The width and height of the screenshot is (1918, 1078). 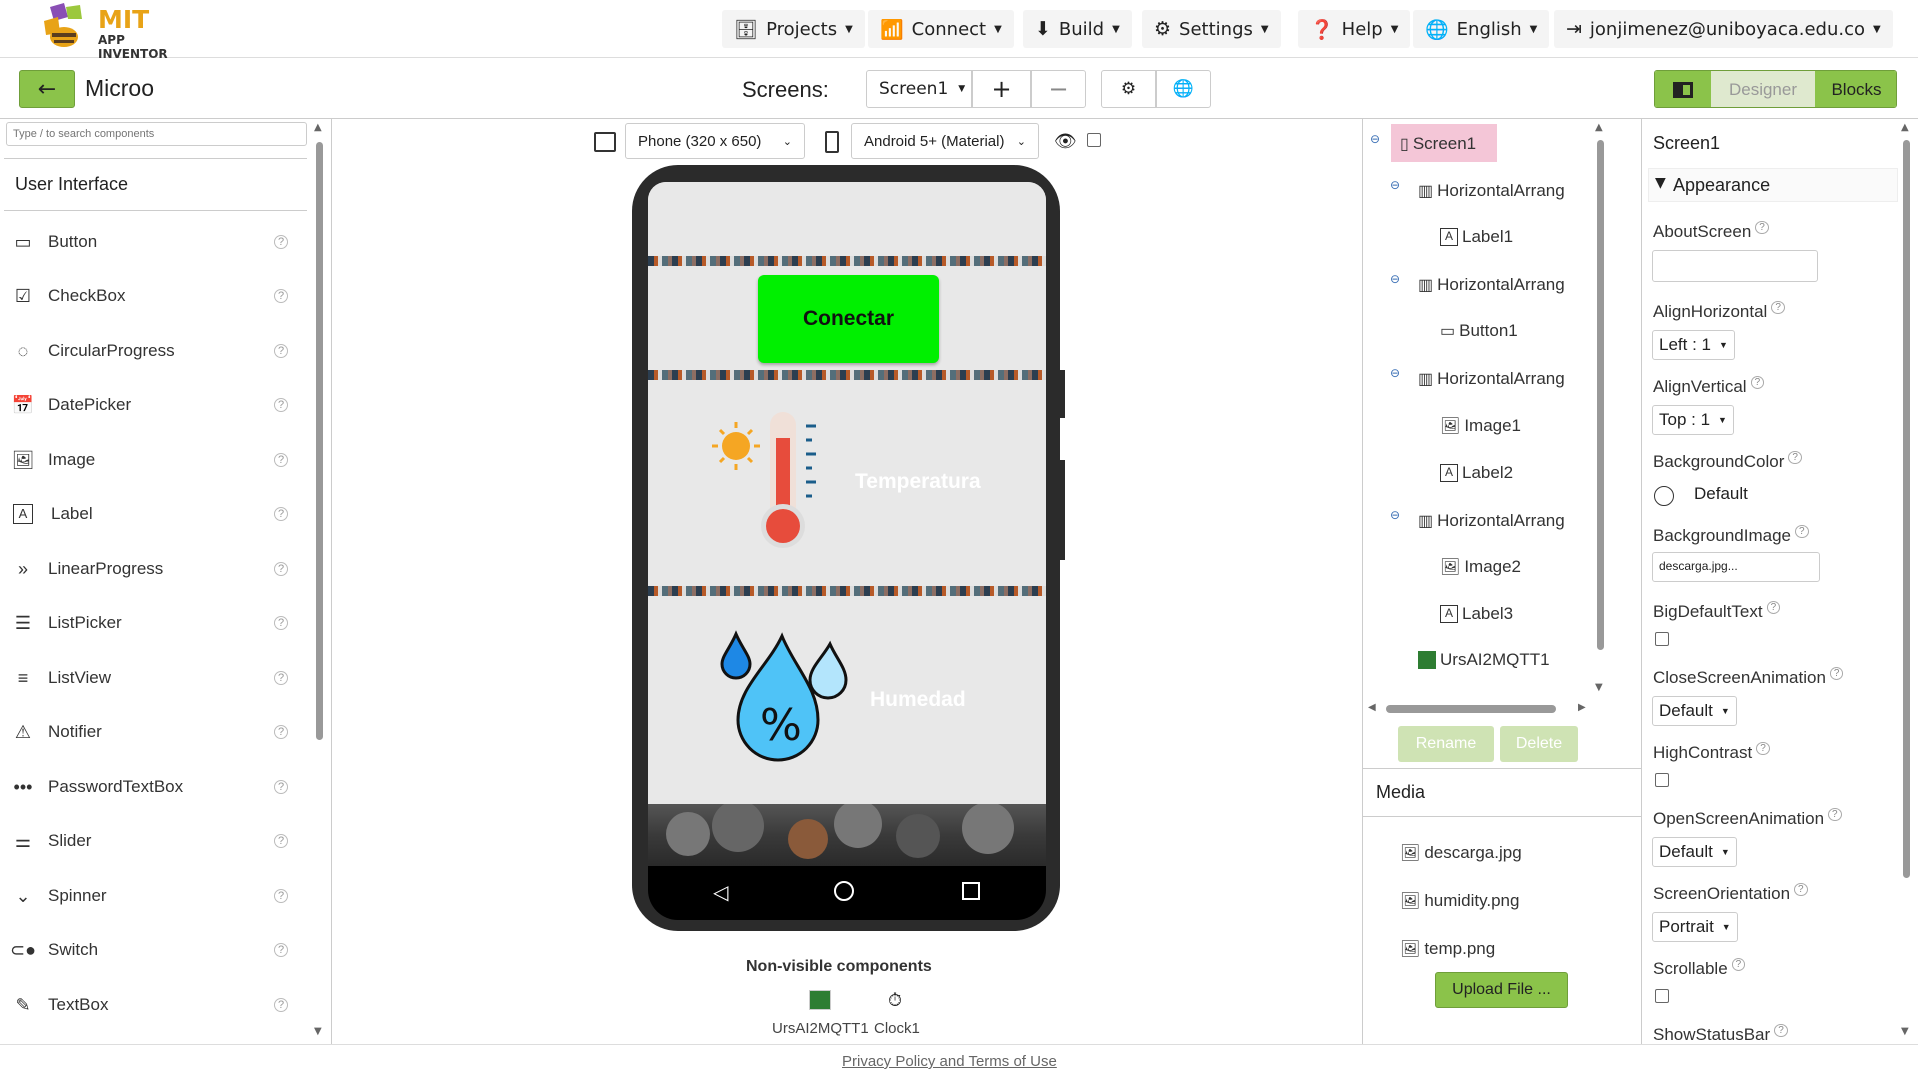 I want to click on menu-connect: 📶 Connect ▼, so click(x=941, y=29).